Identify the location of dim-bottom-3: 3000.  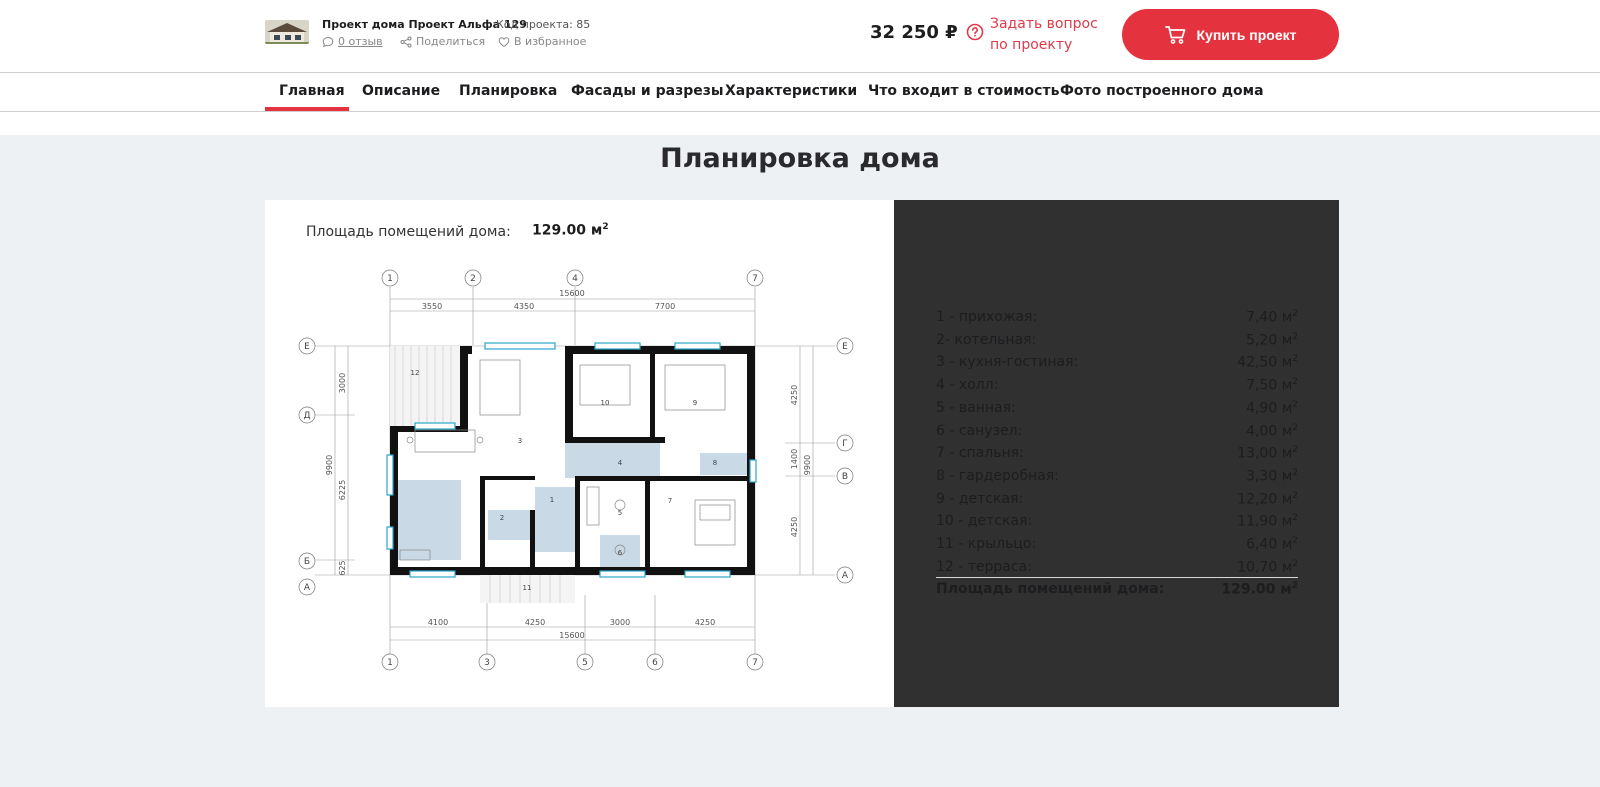
(620, 622).